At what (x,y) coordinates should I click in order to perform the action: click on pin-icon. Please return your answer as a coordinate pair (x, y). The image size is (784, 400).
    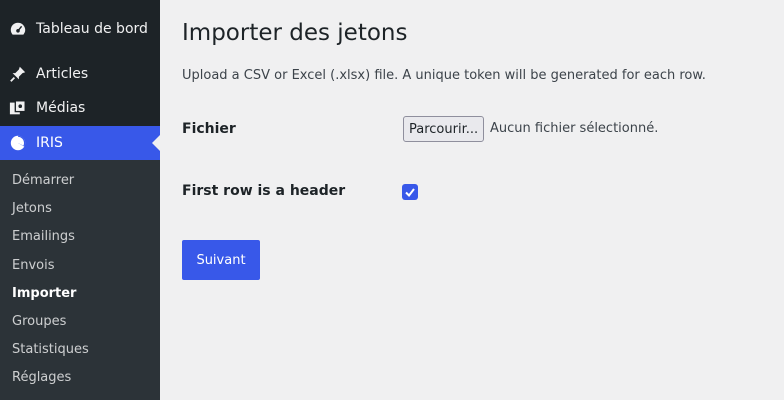
    Looking at the image, I should click on (18, 74).